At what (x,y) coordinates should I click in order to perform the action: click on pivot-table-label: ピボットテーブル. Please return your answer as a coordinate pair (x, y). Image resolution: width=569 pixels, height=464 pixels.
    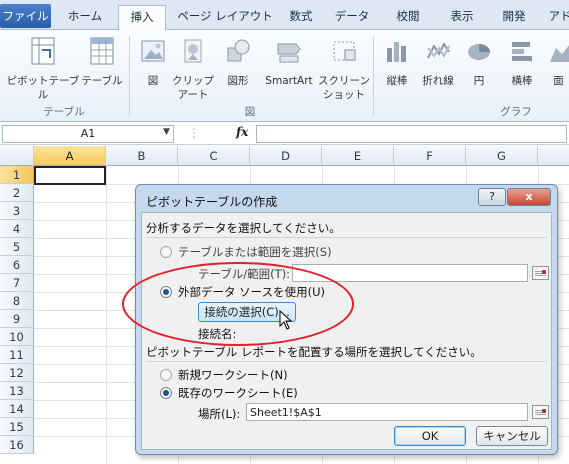
    Looking at the image, I should click on (43, 88).